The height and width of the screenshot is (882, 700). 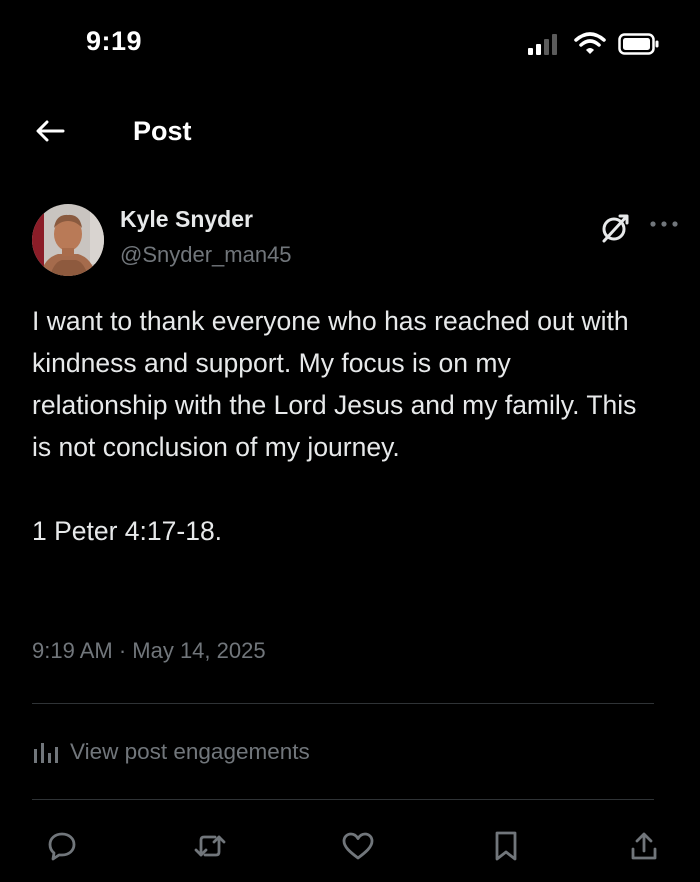 I want to click on cellular-signal-icon, so click(x=542, y=44).